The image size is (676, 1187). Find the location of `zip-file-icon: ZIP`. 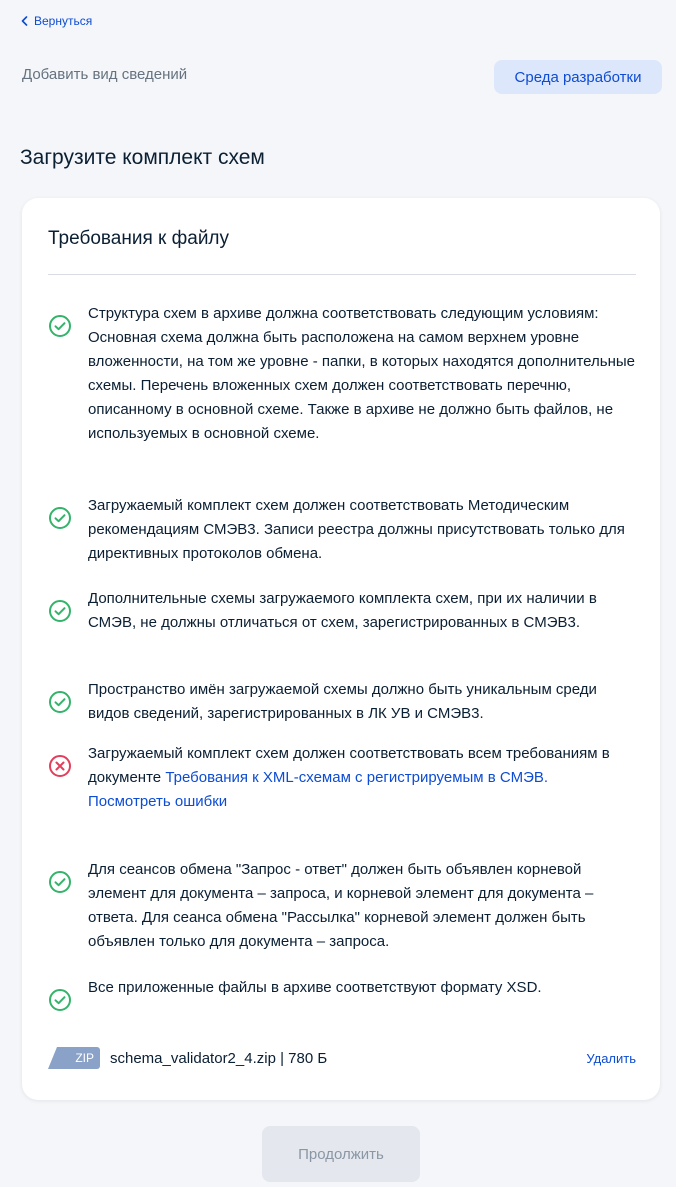

zip-file-icon: ZIP is located at coordinates (74, 1058).